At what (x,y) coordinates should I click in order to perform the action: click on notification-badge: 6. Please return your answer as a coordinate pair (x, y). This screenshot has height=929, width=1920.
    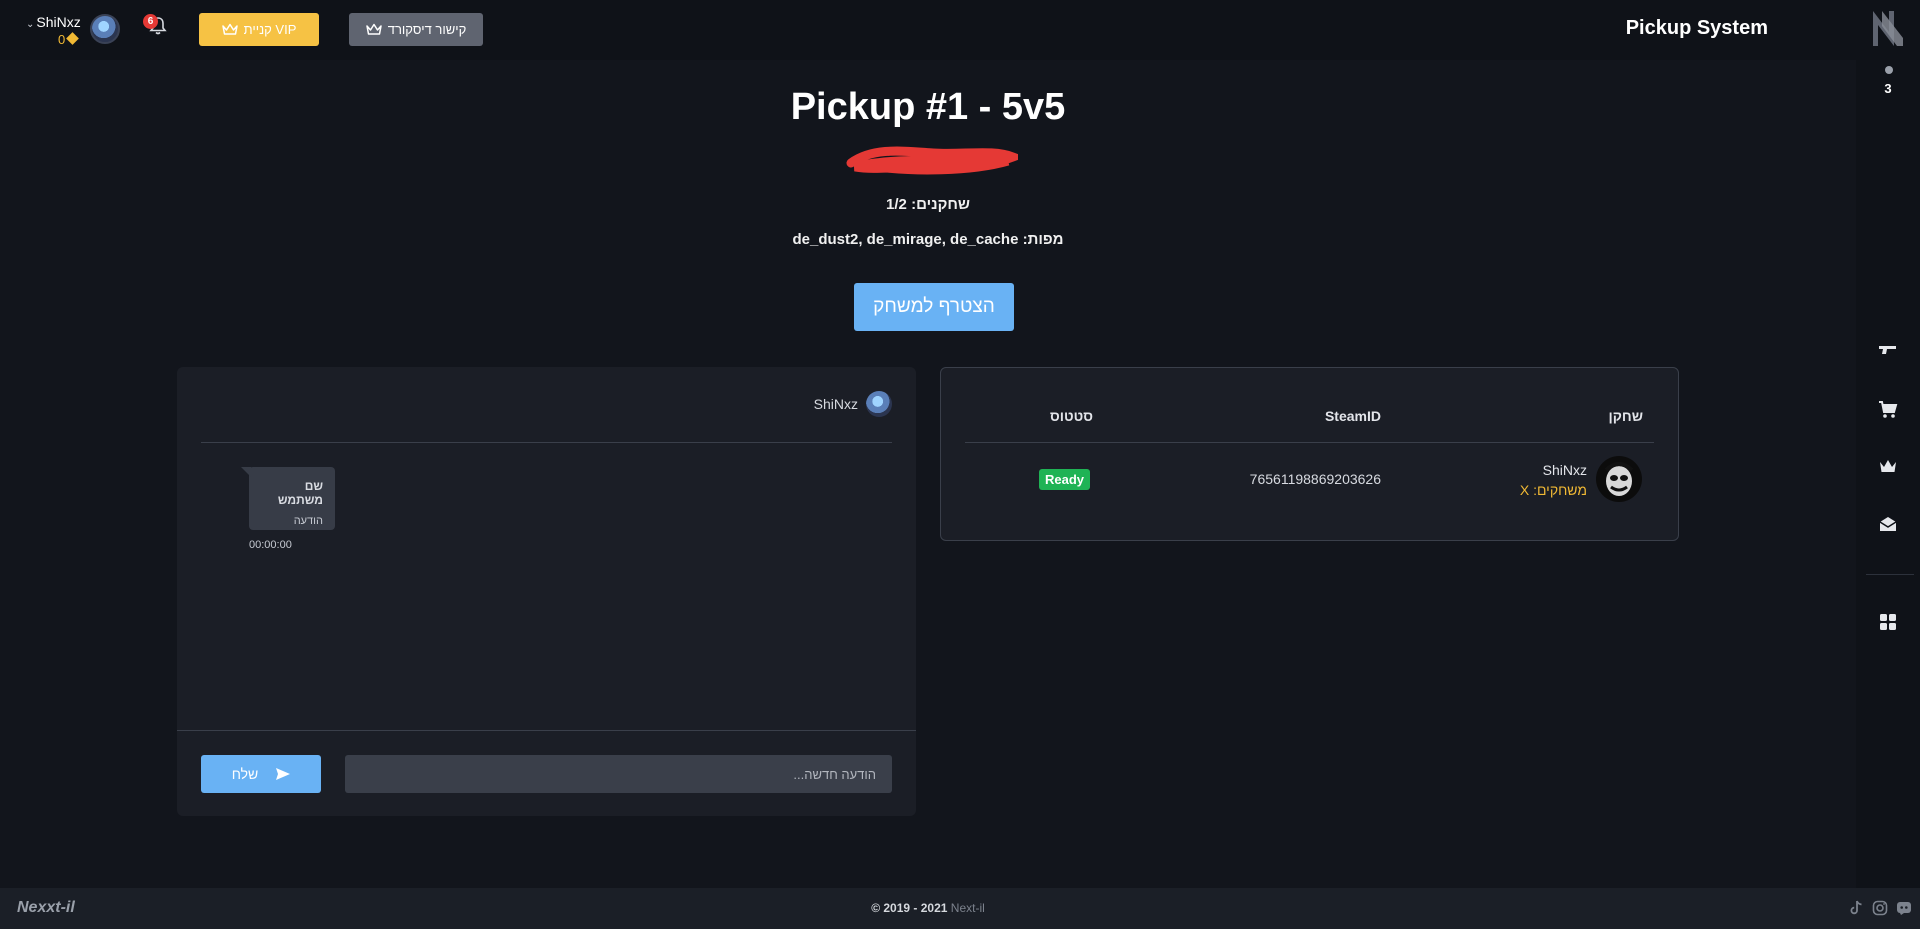
    Looking at the image, I should click on (150, 21).